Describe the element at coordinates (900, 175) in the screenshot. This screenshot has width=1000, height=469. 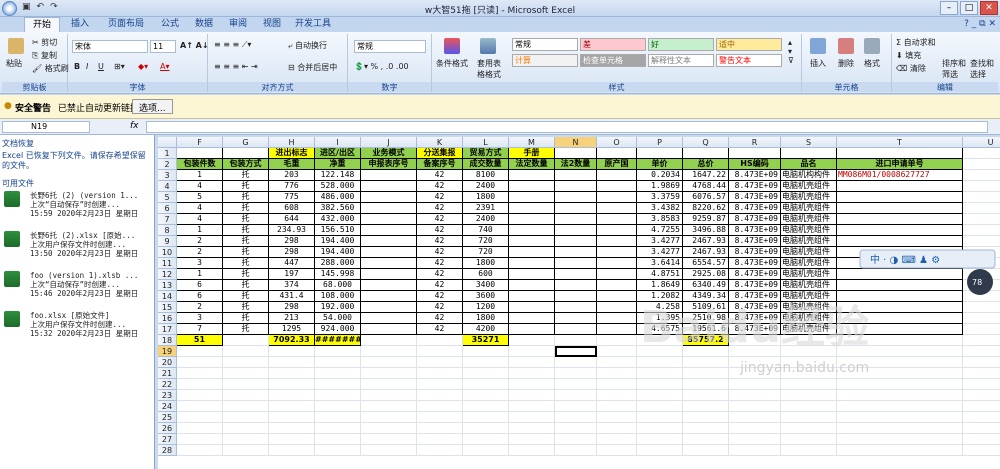
I see `cell-T: MM086M01/0008627727` at that location.